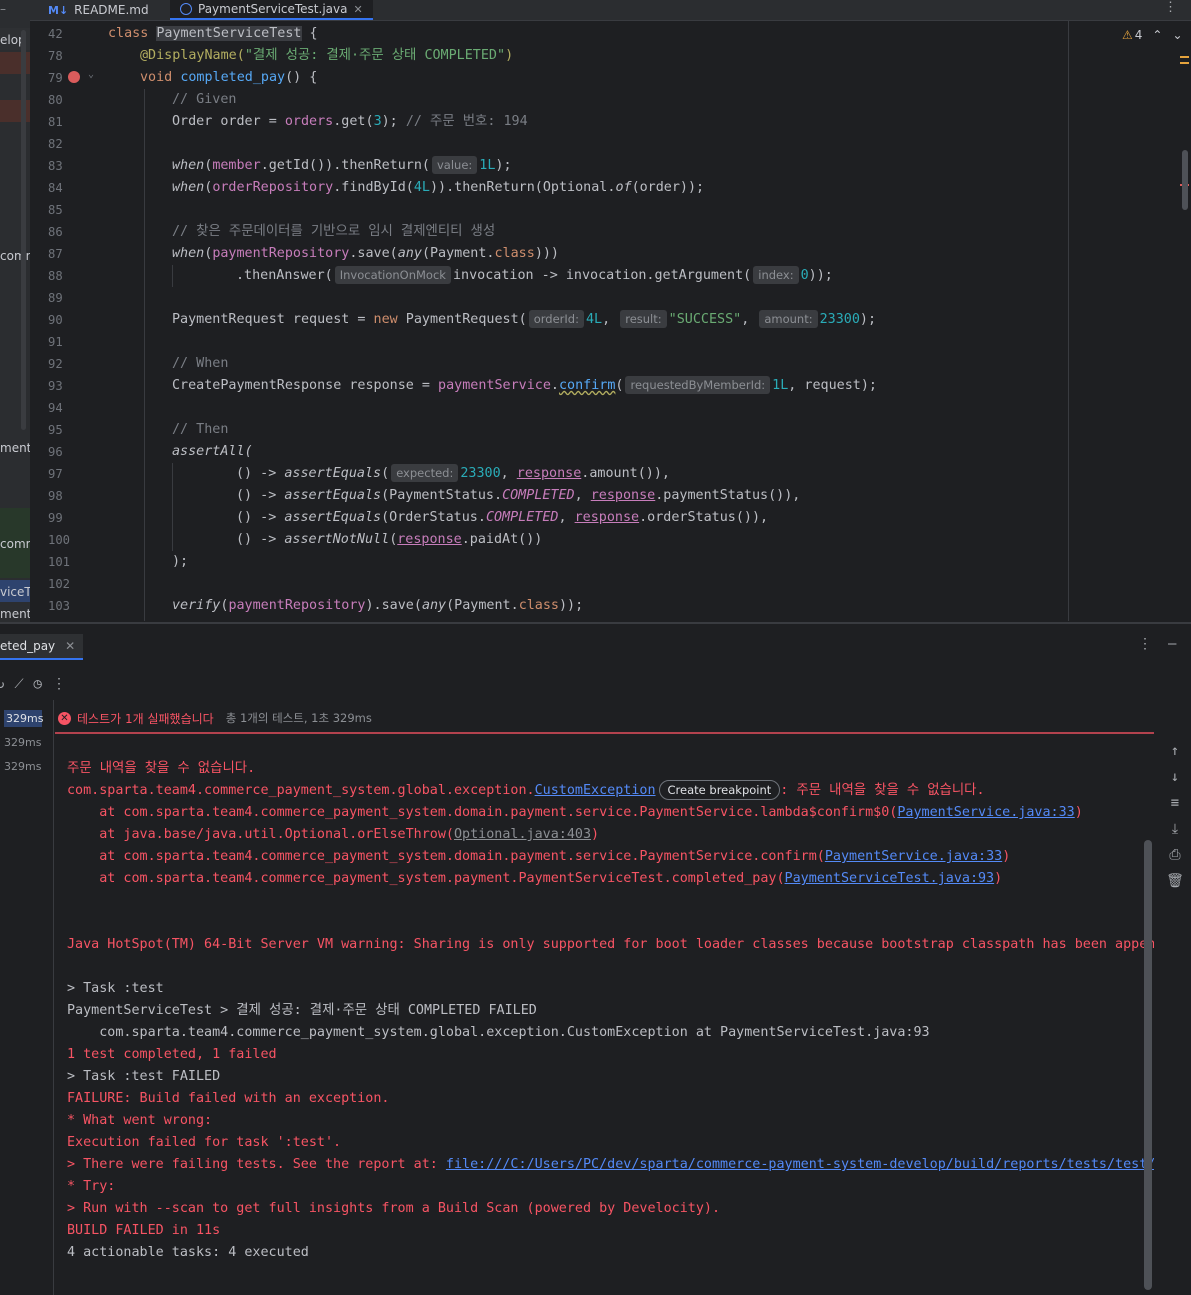  What do you see at coordinates (1175, 829) in the screenshot?
I see `scroll-to-end-icon: ⤓` at bounding box center [1175, 829].